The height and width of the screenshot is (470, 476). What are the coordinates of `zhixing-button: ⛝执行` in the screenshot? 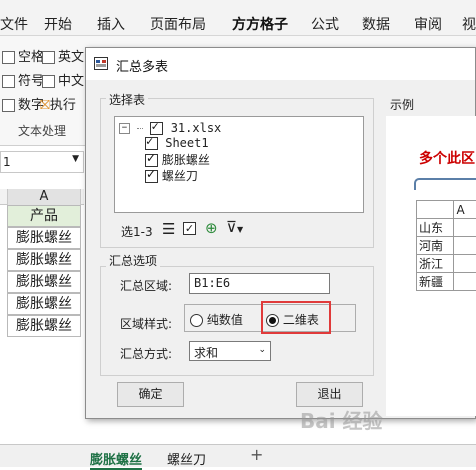 It's located at (58, 103).